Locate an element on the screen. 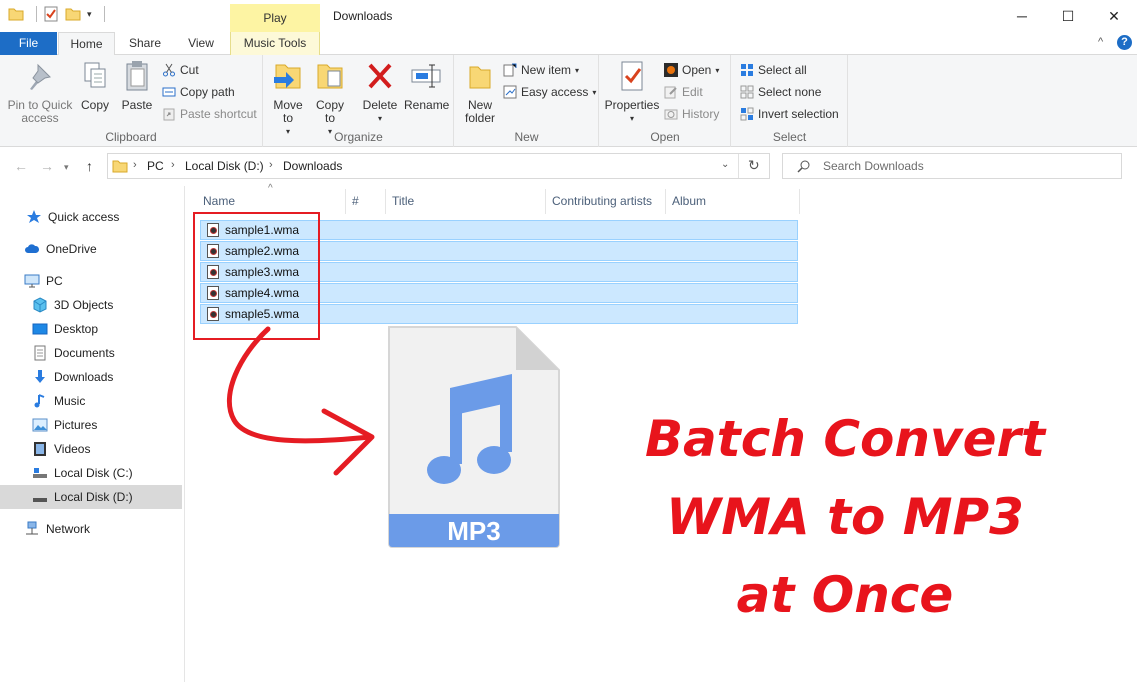 This screenshot has height=682, width=1137. tab-share: Share is located at coordinates (145, 43).